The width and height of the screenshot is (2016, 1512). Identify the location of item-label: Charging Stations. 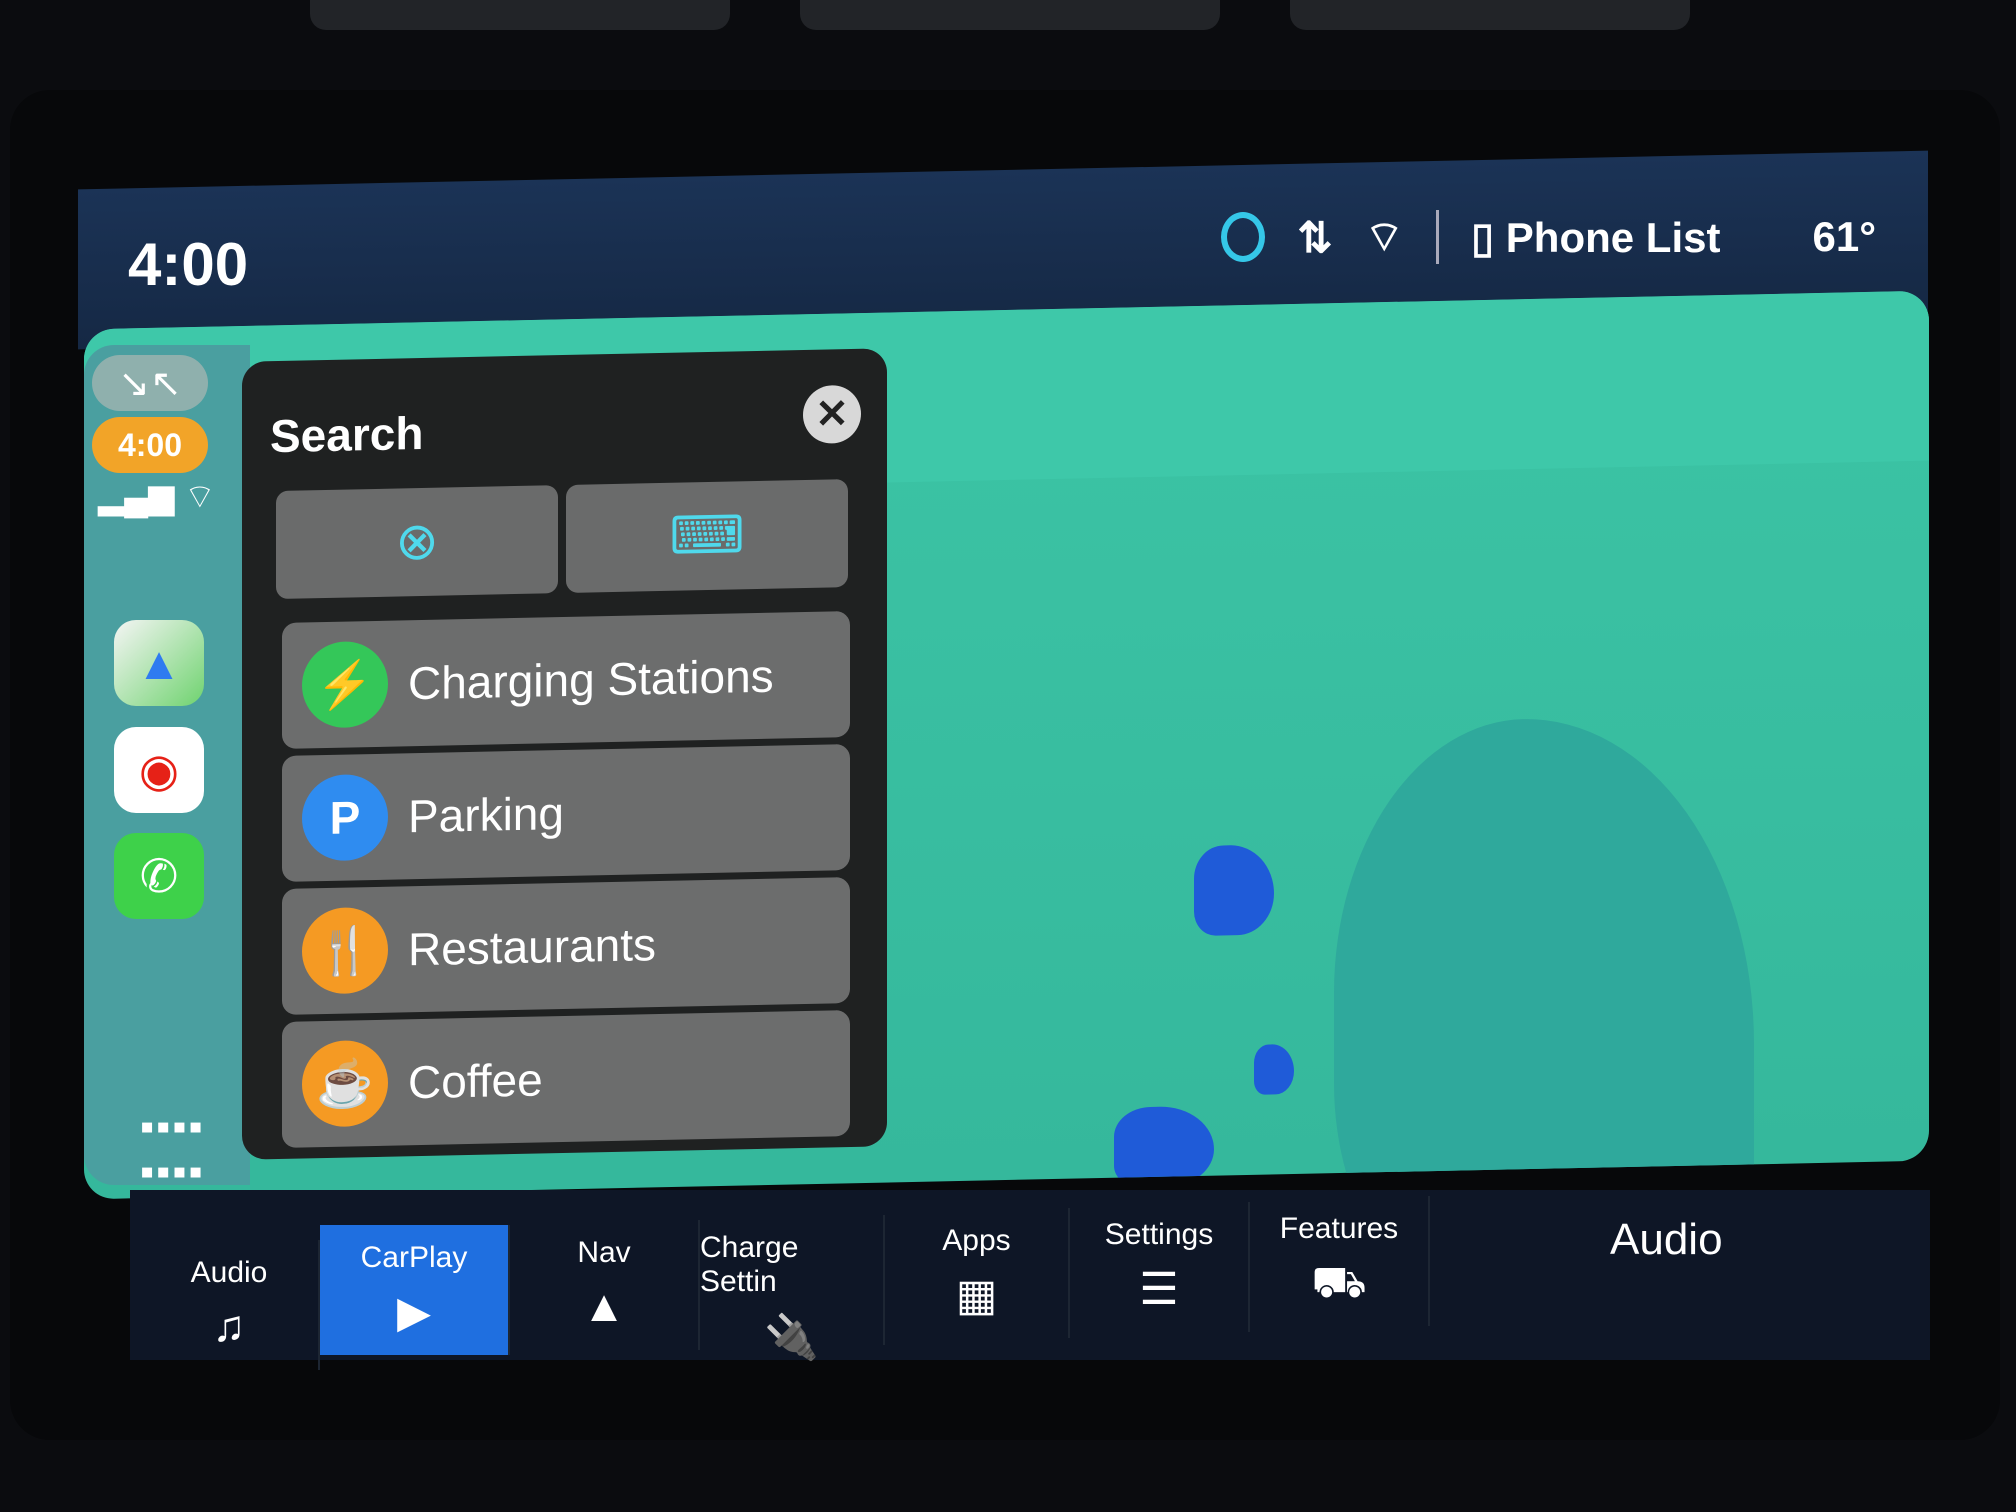
(591, 679).